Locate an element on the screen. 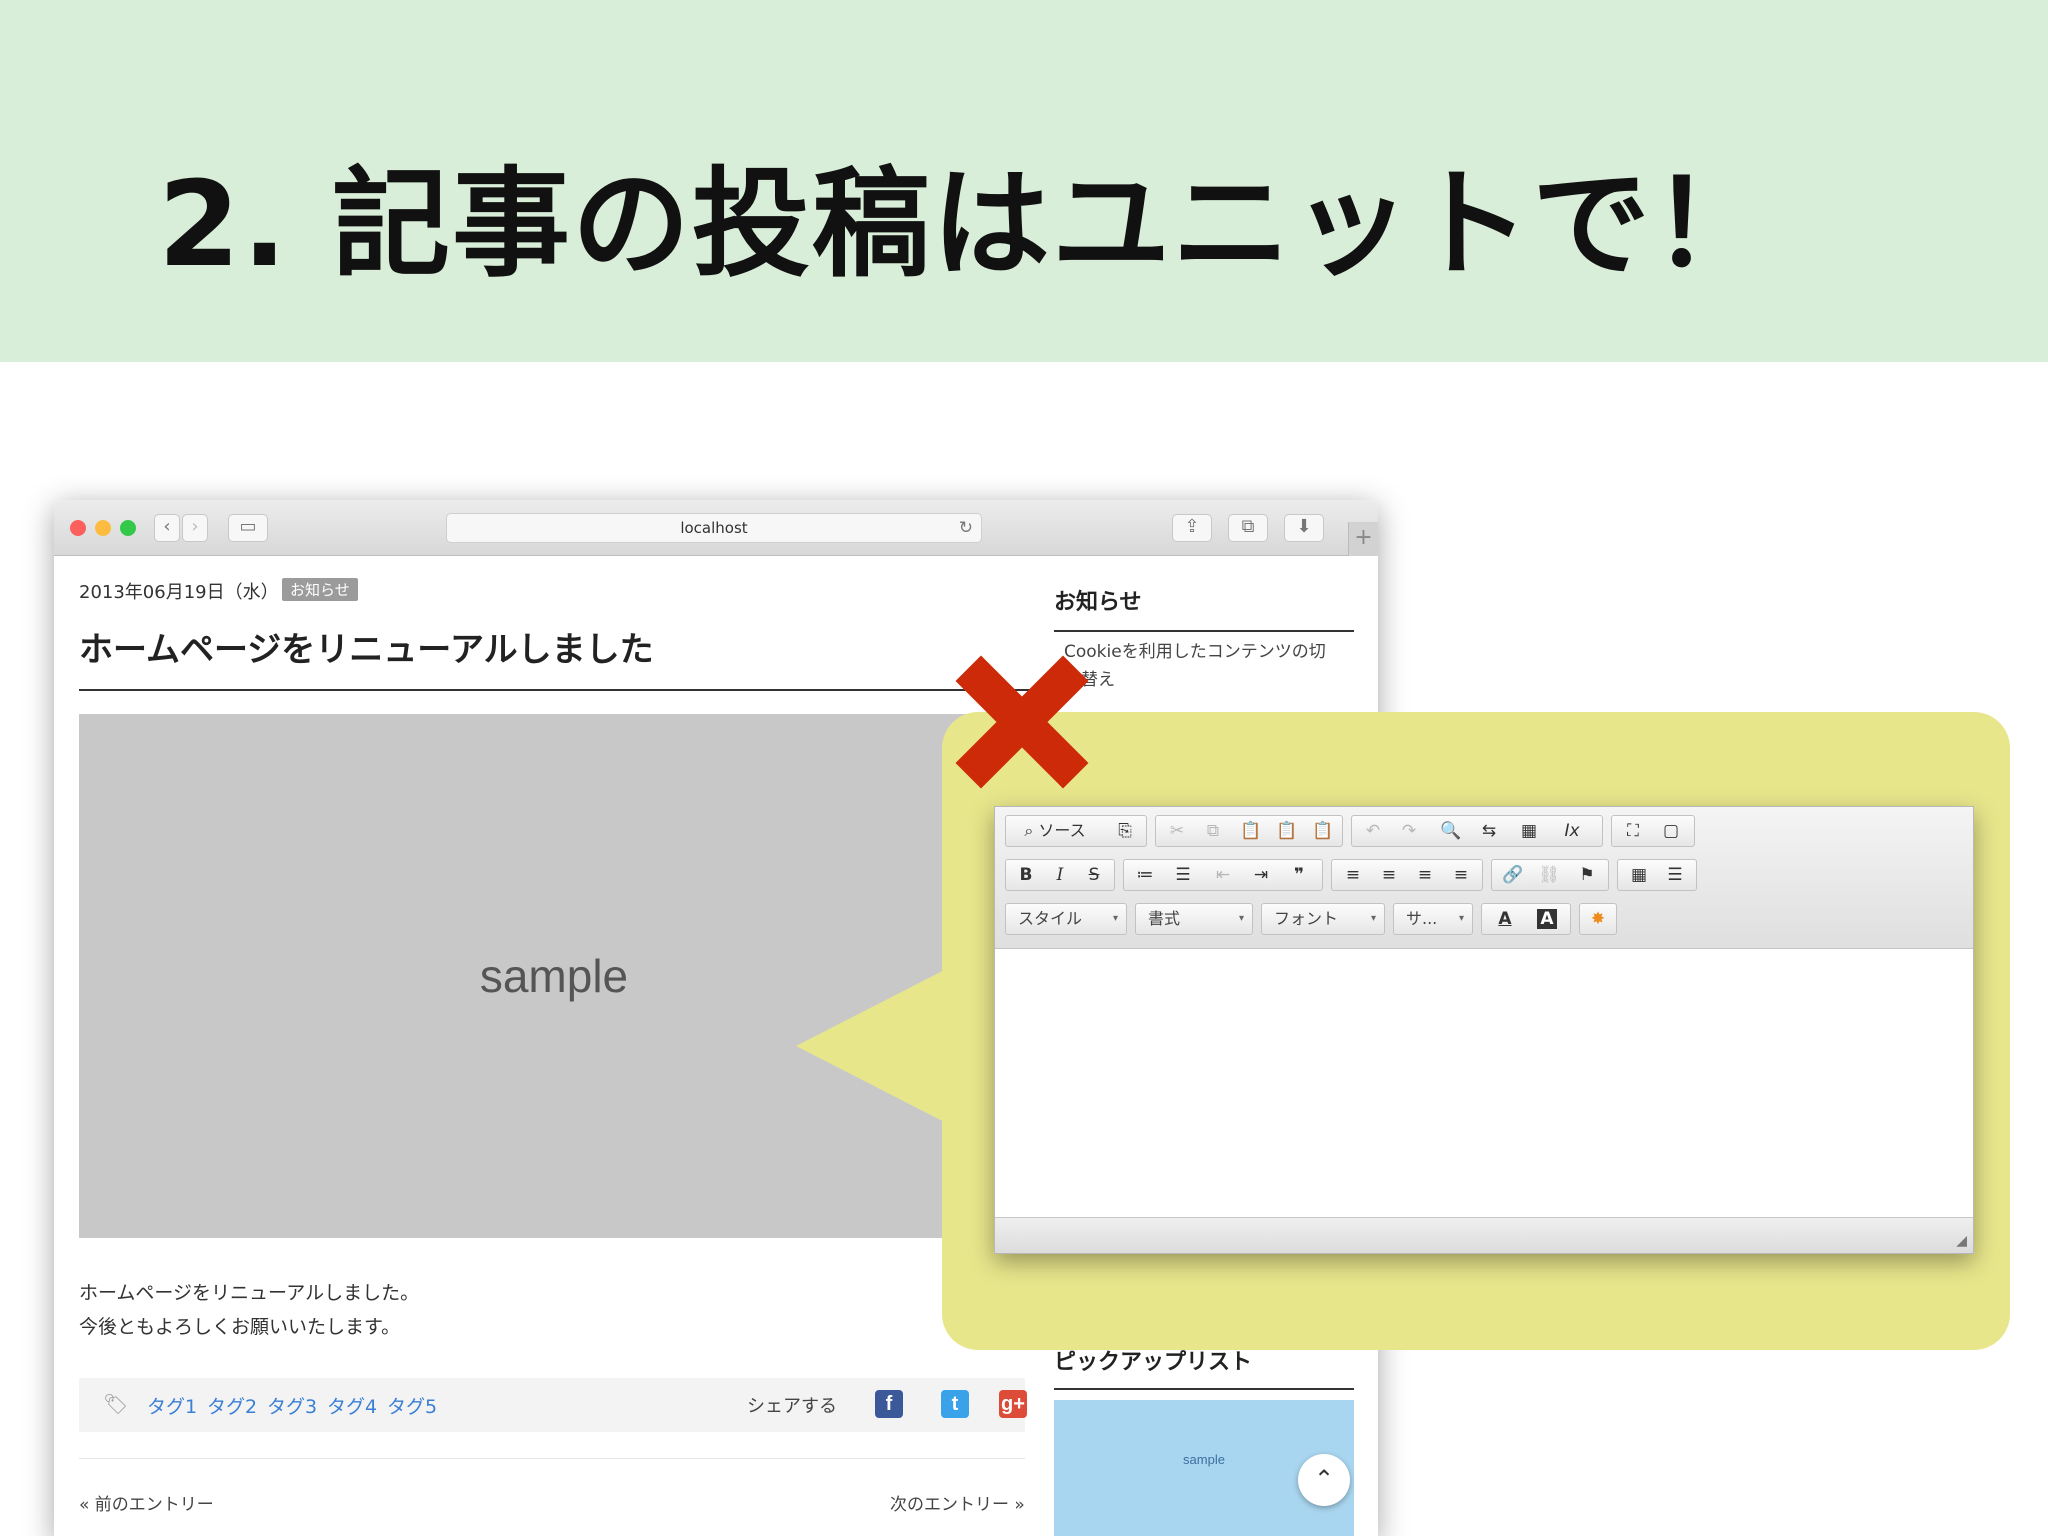  post-body-line: 今後ともよろしくお願いいたします。 is located at coordinates (240, 1327).